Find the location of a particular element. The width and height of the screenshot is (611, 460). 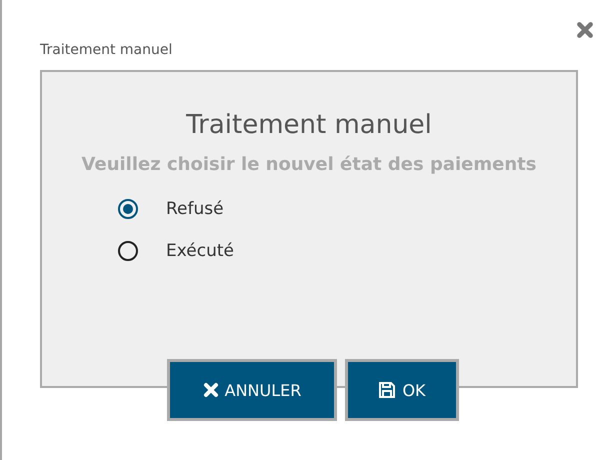

close-button is located at coordinates (585, 30).